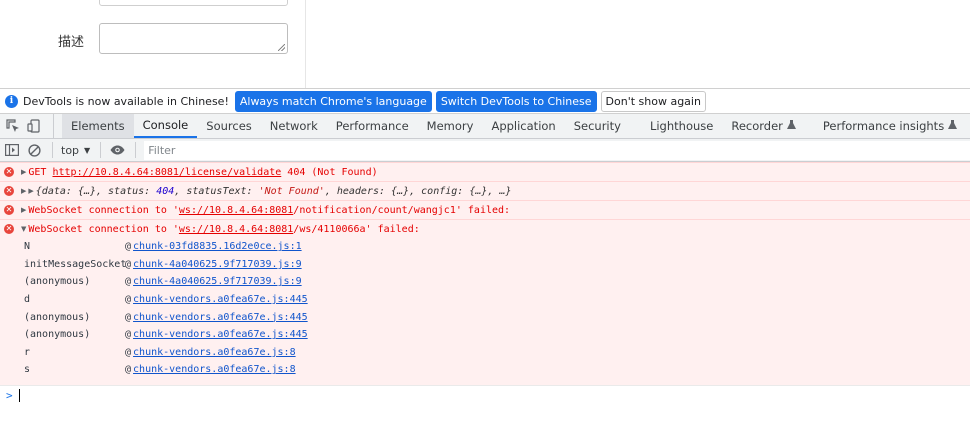  What do you see at coordinates (603, 126) in the screenshot?
I see `tab-security: Security` at bounding box center [603, 126].